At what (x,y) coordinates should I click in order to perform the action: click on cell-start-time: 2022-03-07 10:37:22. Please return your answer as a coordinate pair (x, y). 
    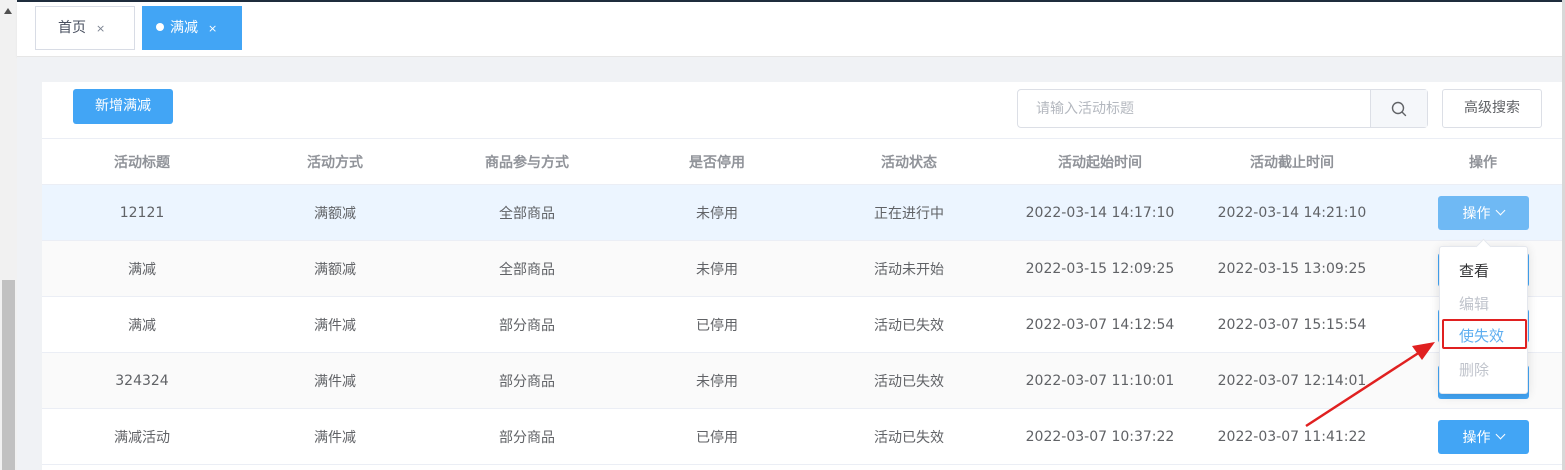
    Looking at the image, I should click on (1100, 436).